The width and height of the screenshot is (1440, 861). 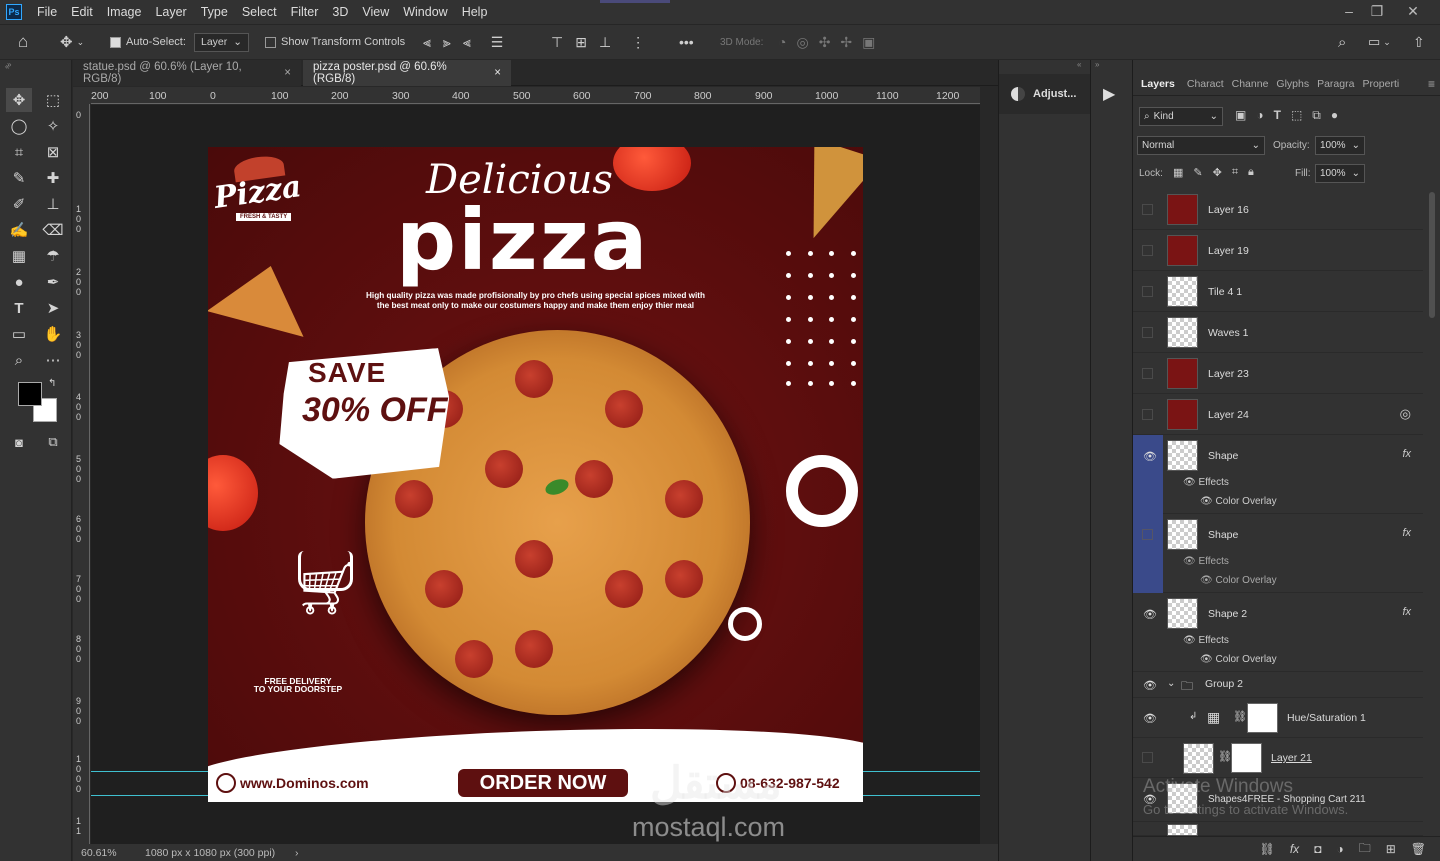 What do you see at coordinates (605, 42) in the screenshot?
I see `align-bottom-icon: ⊥` at bounding box center [605, 42].